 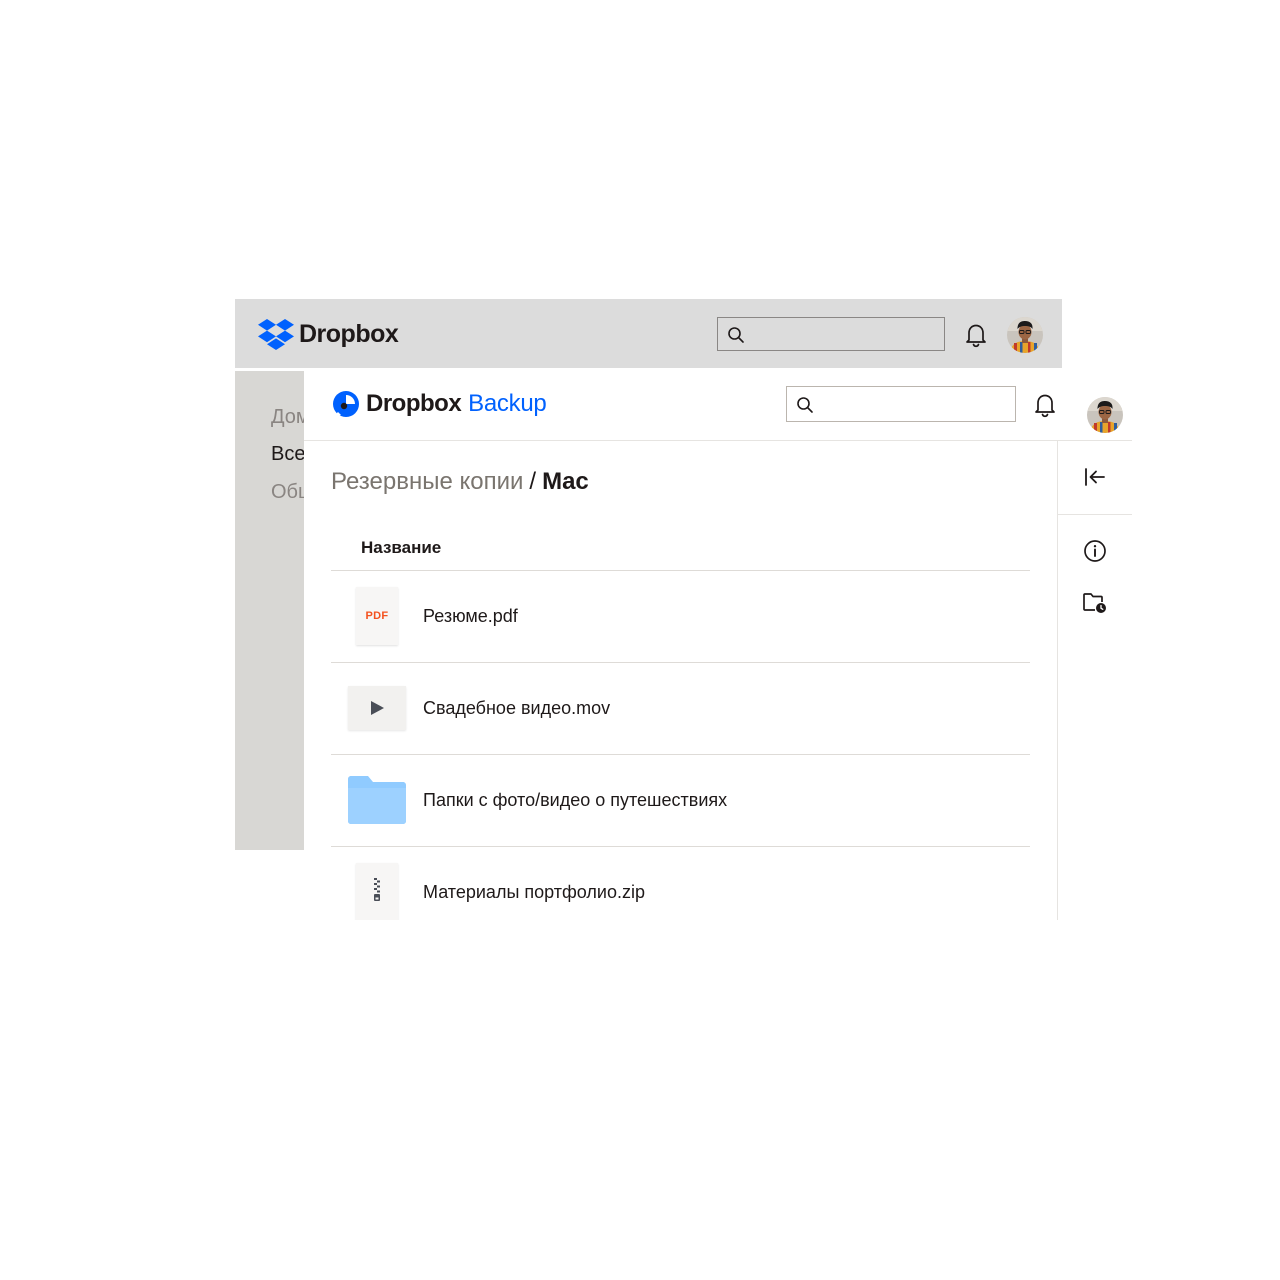 I want to click on sidebar-item-home: Домашняя, so click(x=287, y=417).